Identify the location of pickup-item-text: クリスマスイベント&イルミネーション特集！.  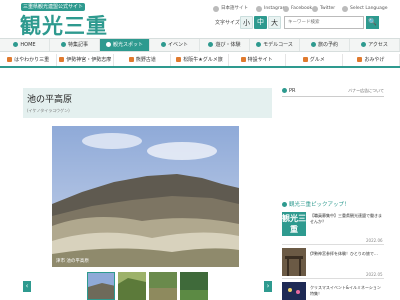
(347, 291).